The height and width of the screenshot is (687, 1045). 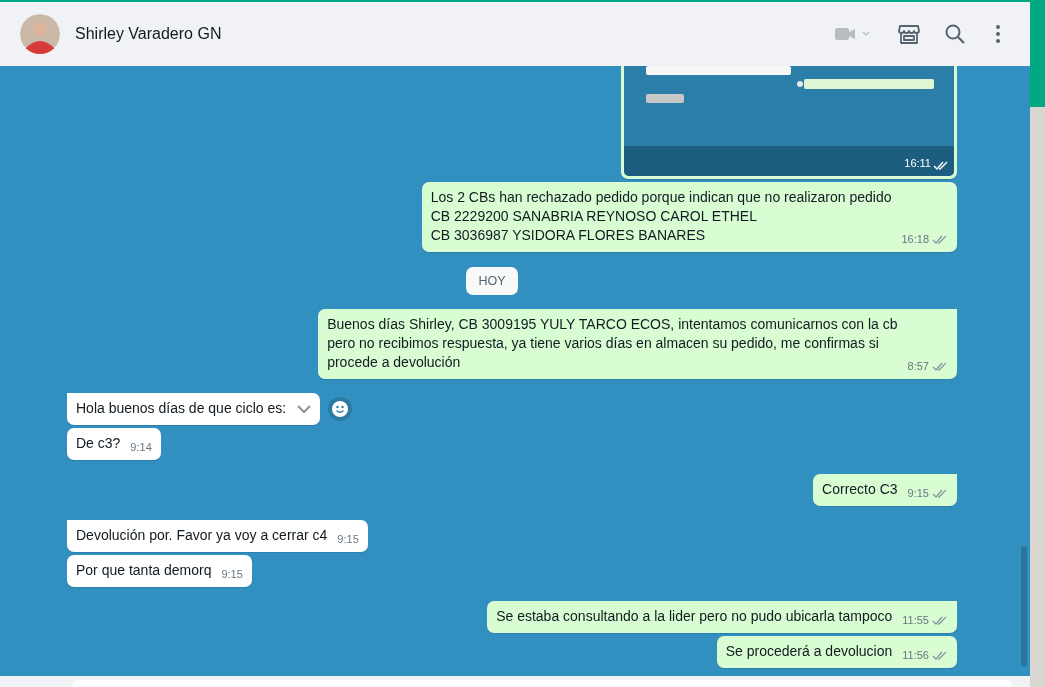 I want to click on received-message: De c3? 9:14, so click(x=114, y=444).